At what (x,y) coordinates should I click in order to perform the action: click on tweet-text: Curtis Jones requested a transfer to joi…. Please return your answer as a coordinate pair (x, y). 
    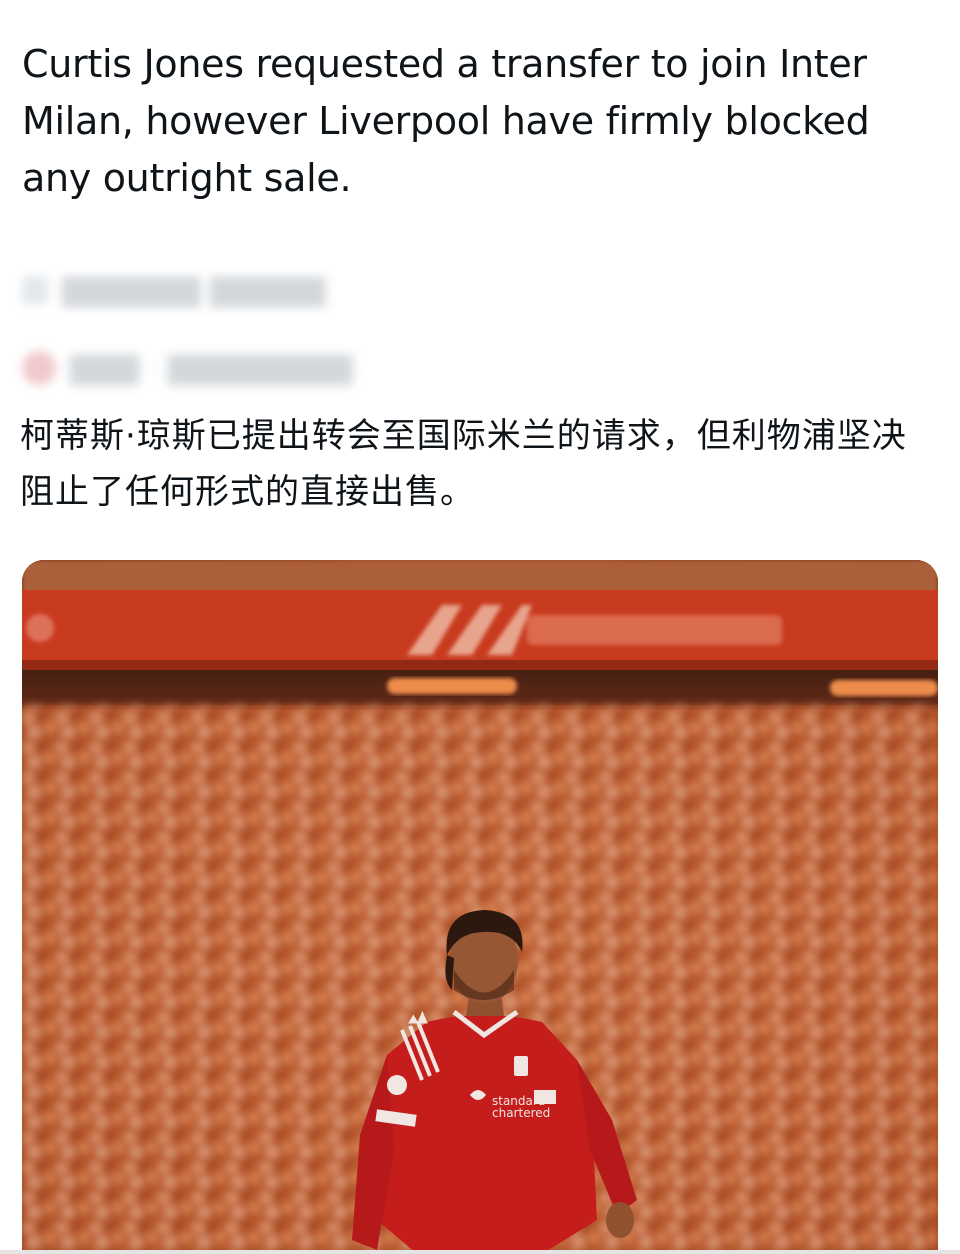
    Looking at the image, I should click on (446, 121).